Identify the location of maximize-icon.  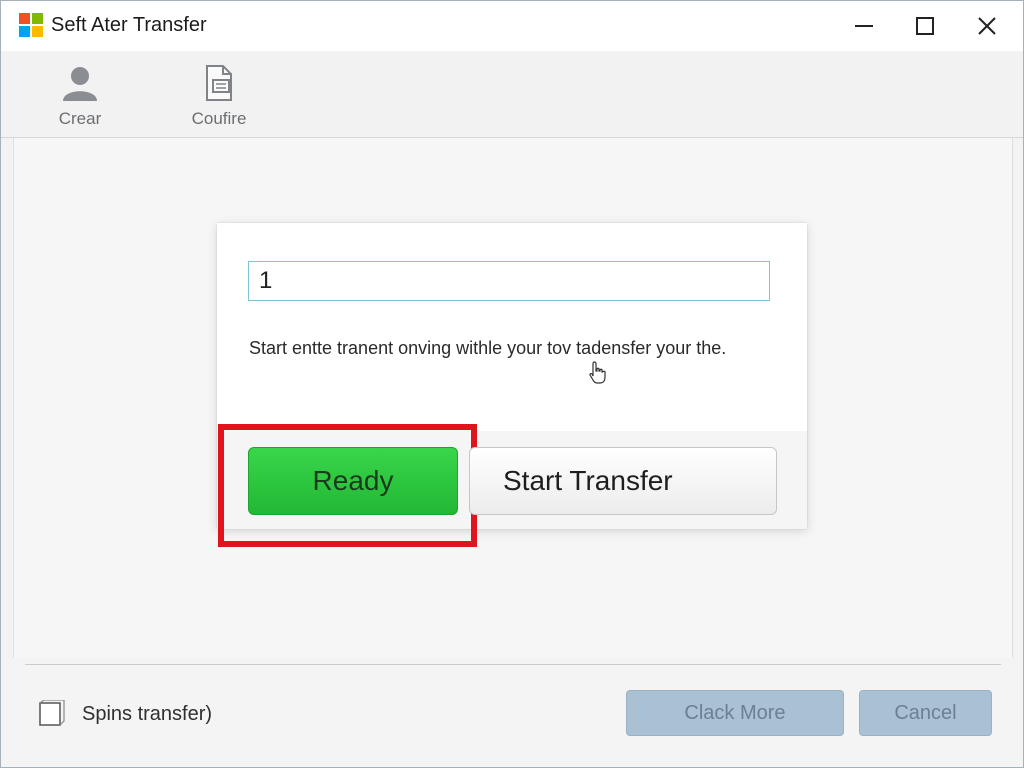
(925, 26).